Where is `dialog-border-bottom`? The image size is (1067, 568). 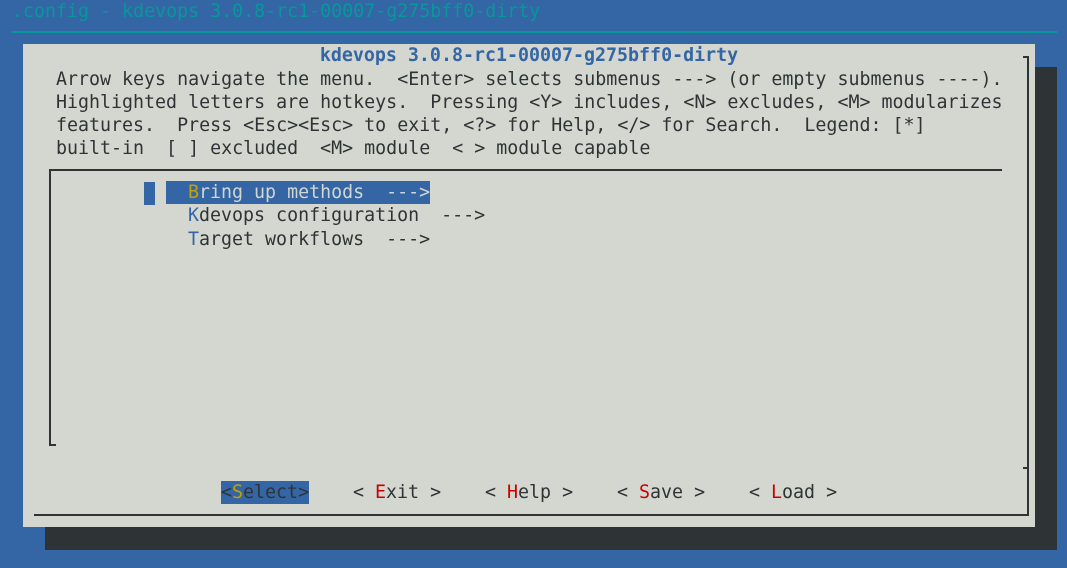
dialog-border-bottom is located at coordinates (531, 515).